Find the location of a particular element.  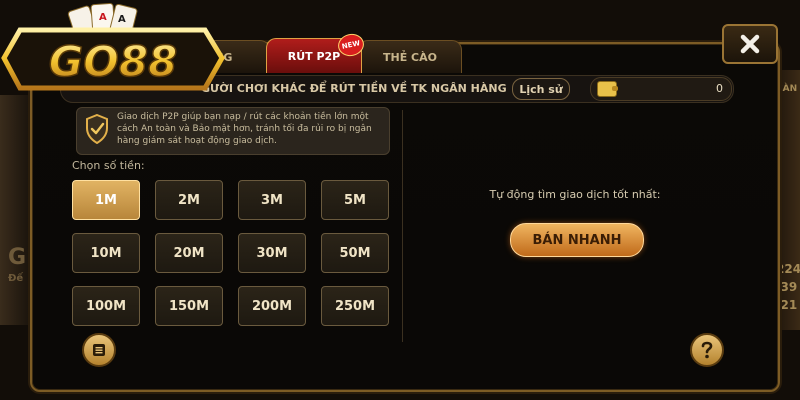

notes-button is located at coordinates (99, 350).